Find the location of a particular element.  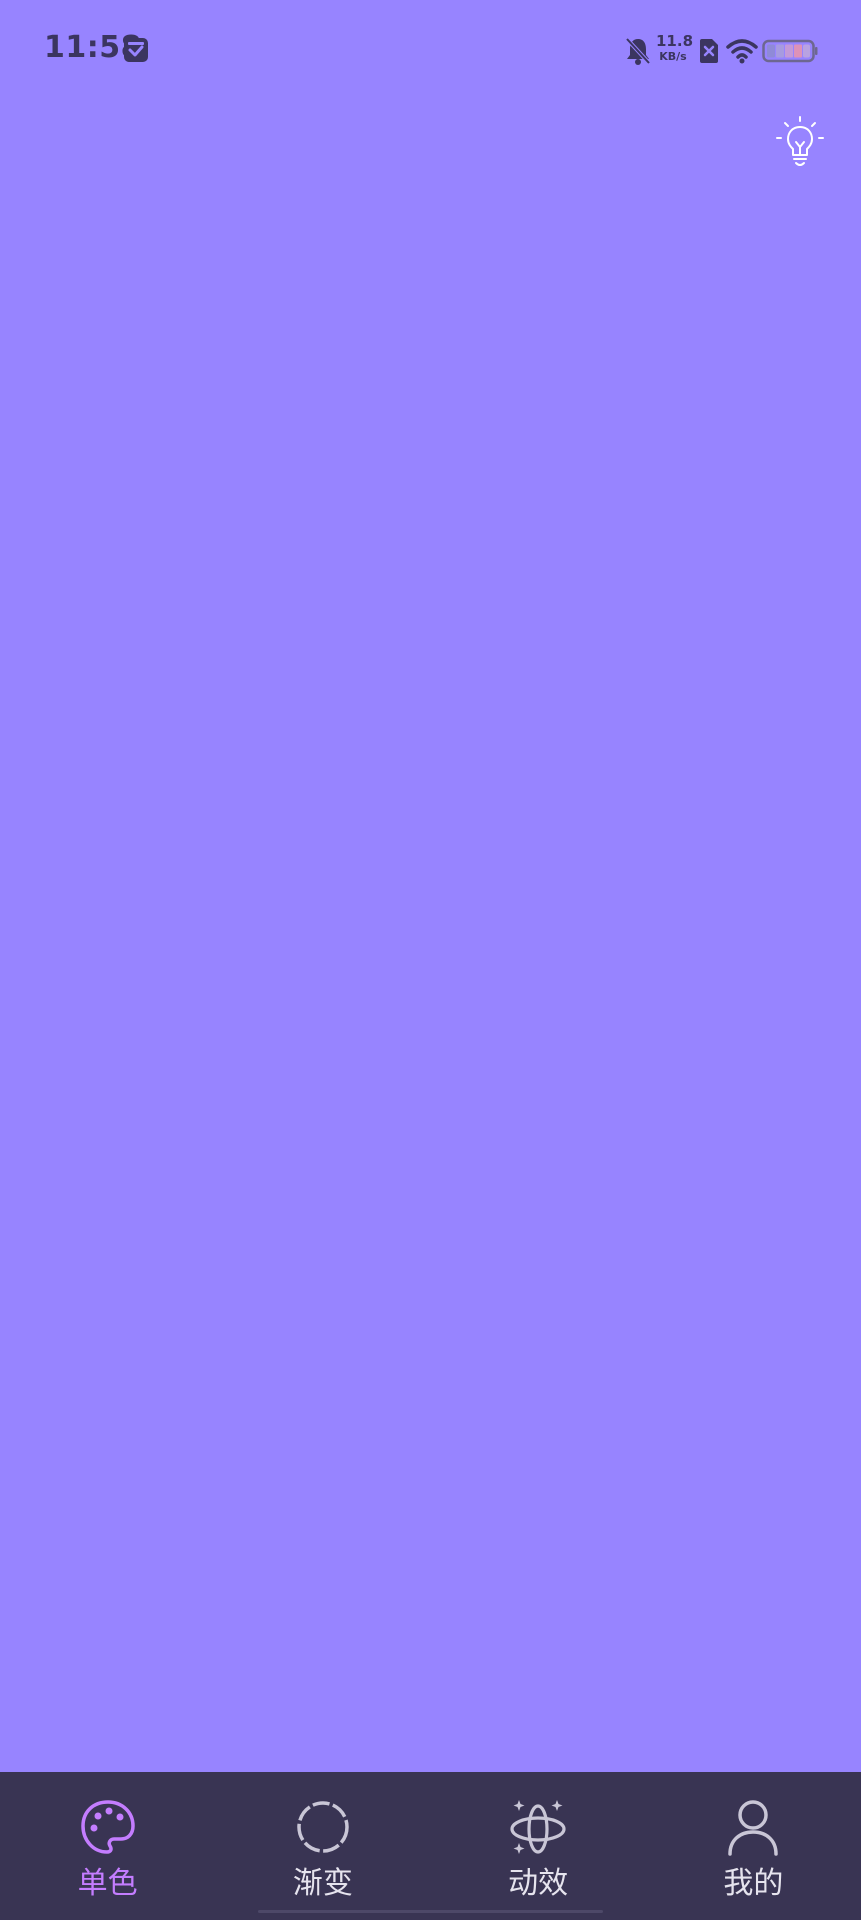

palette-icon is located at coordinates (107, 1827).